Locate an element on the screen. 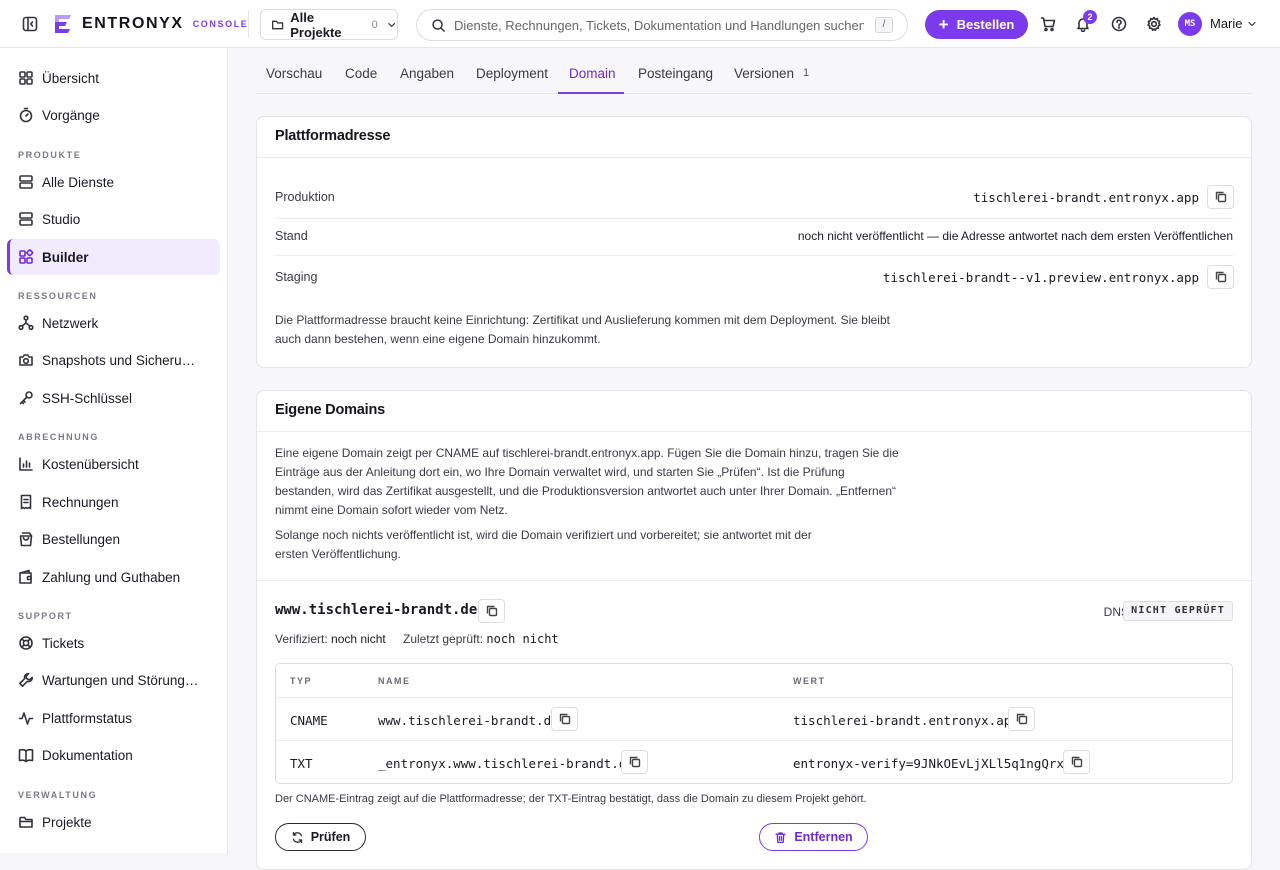  dns-status-badge: NICHT GEPRÜFT is located at coordinates (1178, 611).